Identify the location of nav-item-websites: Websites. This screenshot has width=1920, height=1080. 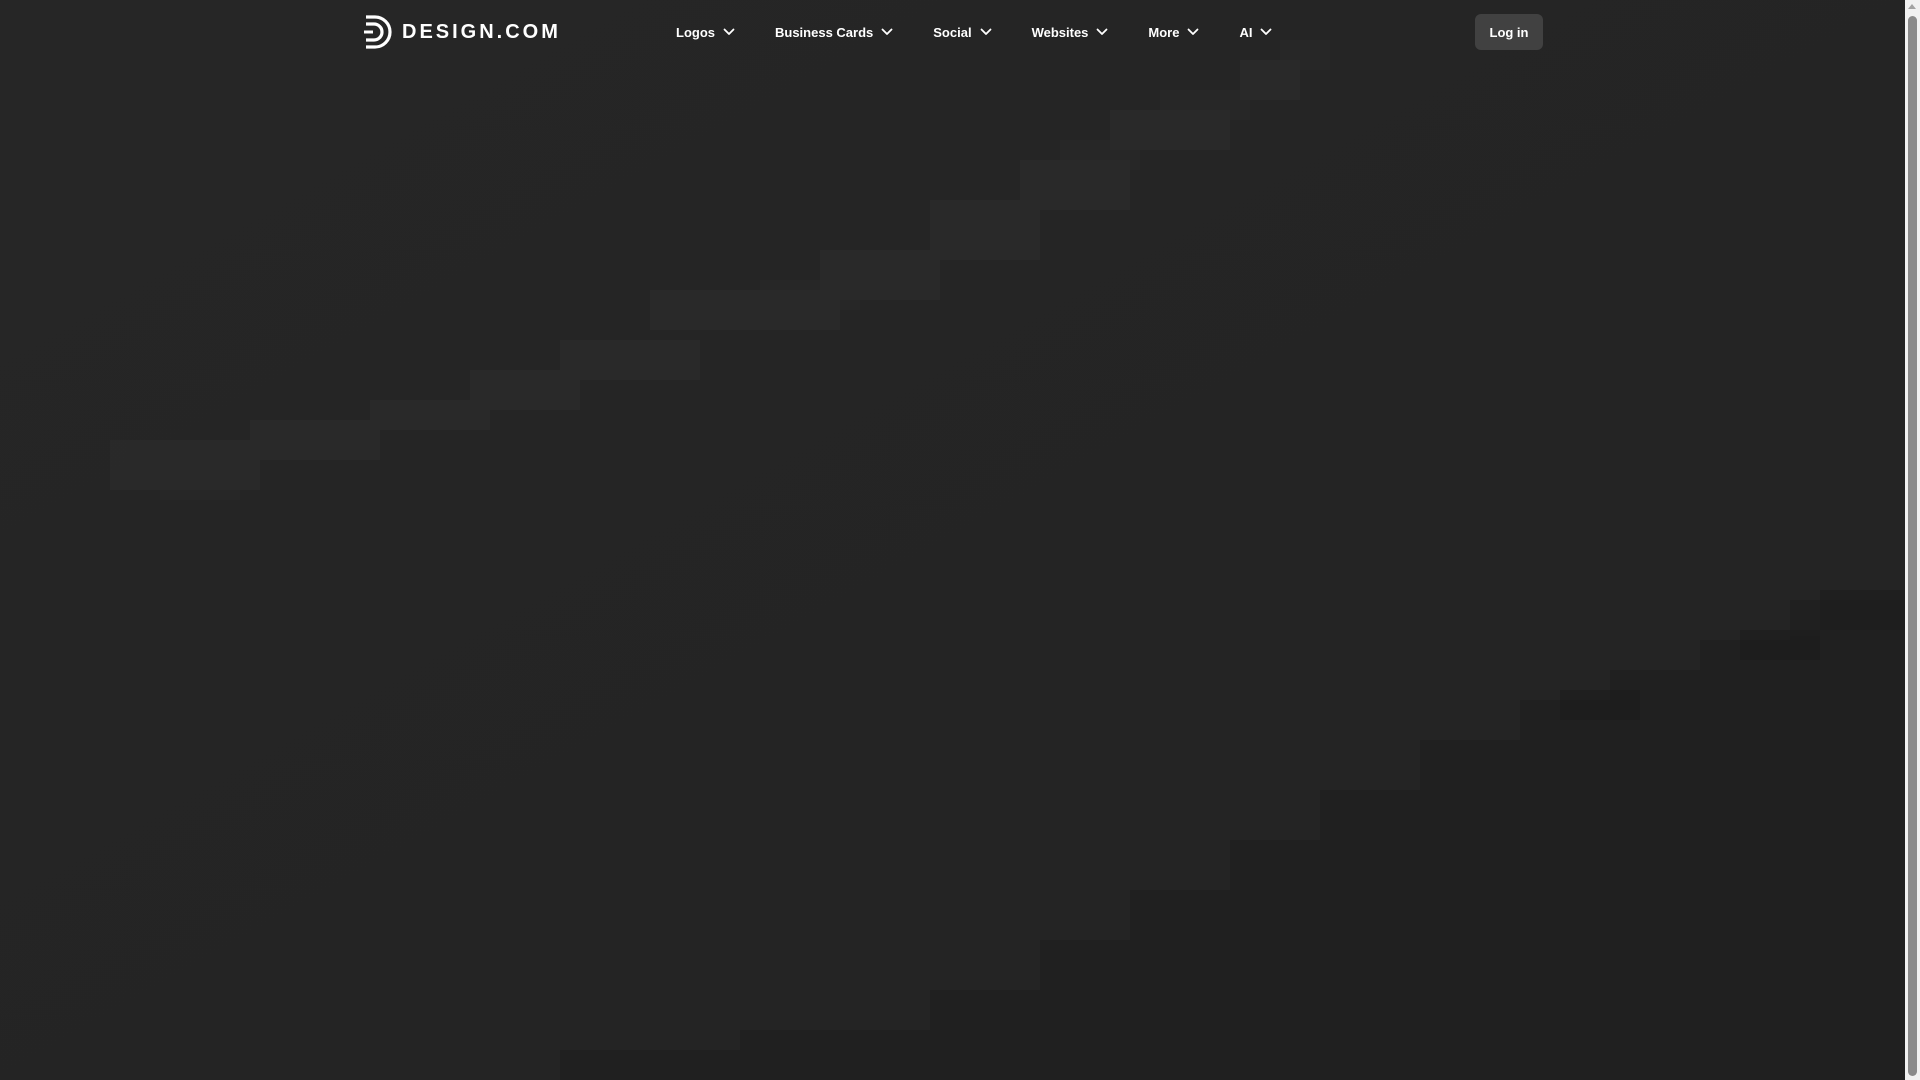
(1070, 32).